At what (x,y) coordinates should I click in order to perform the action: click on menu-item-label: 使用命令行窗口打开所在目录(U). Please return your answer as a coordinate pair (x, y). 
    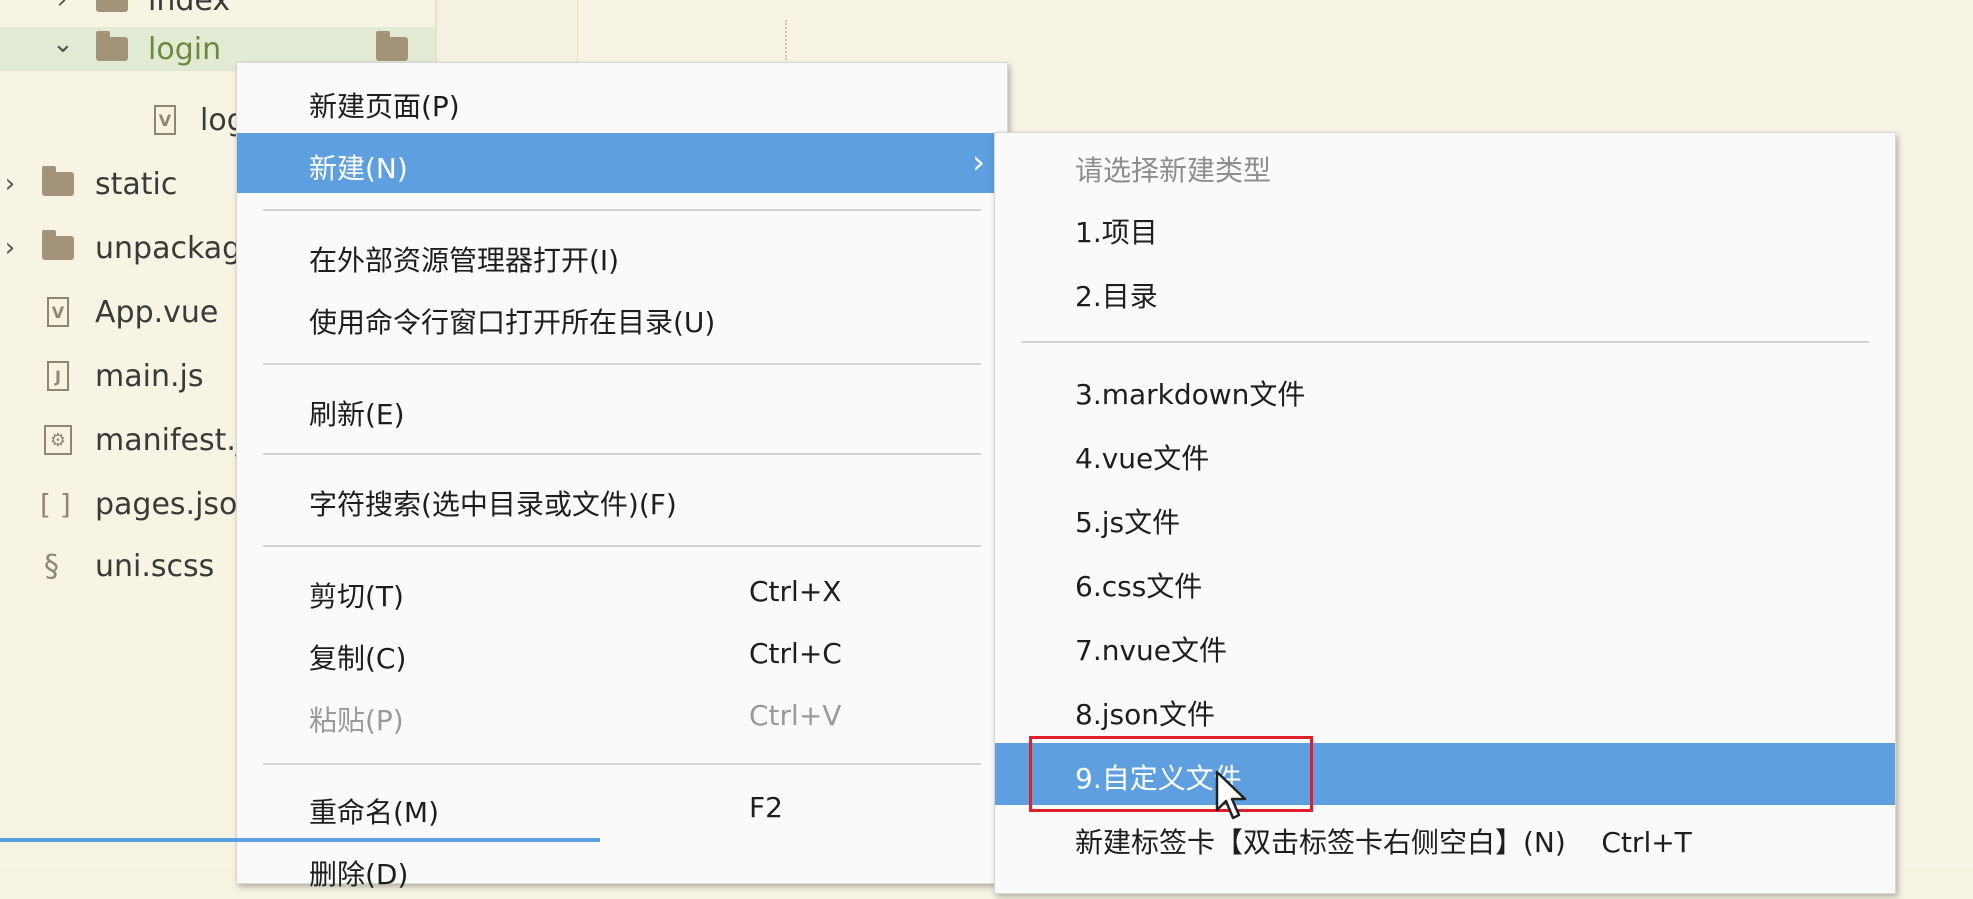
    Looking at the image, I should click on (512, 322).